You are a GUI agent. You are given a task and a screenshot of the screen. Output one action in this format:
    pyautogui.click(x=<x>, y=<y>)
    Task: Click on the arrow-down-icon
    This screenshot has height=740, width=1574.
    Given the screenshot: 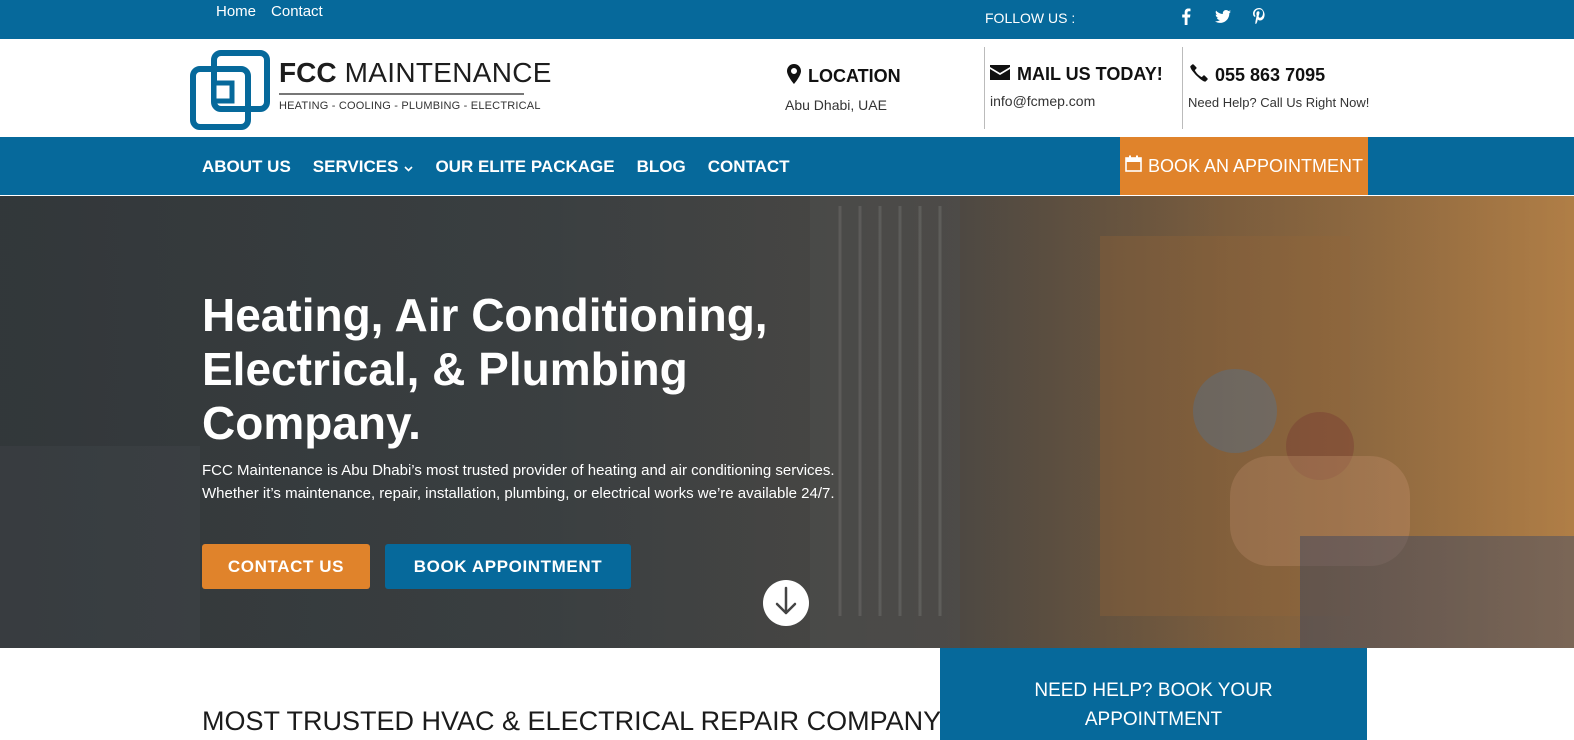 What is the action you would take?
    pyautogui.click(x=786, y=603)
    